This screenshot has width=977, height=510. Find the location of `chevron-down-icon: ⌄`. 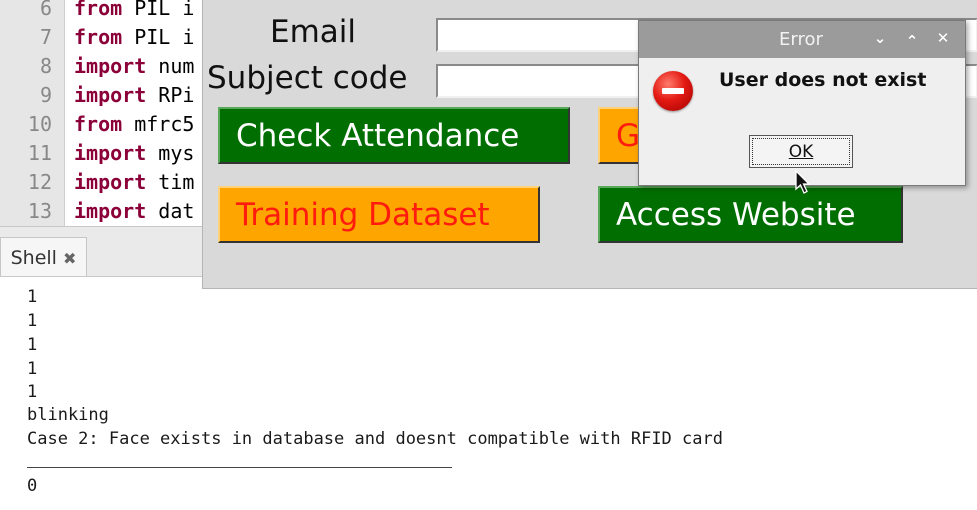

chevron-down-icon: ⌄ is located at coordinates (880, 38).